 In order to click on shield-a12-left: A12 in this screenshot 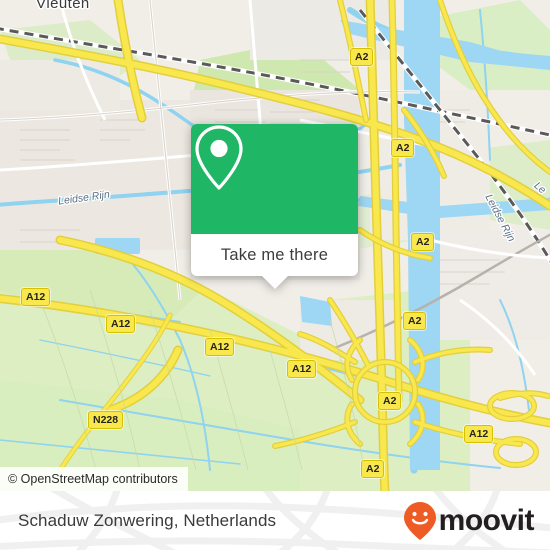, I will do `click(121, 324)`.